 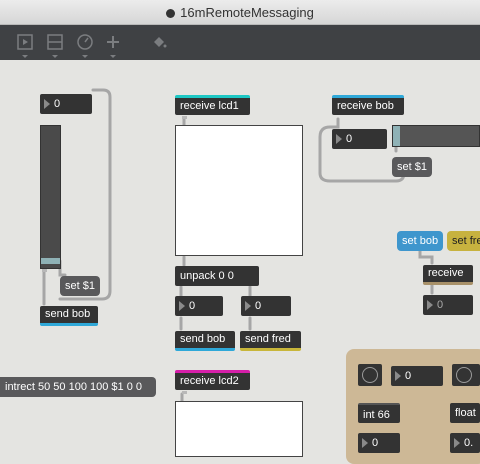 What do you see at coordinates (44, 270) in the screenshot?
I see `slider-outlet` at bounding box center [44, 270].